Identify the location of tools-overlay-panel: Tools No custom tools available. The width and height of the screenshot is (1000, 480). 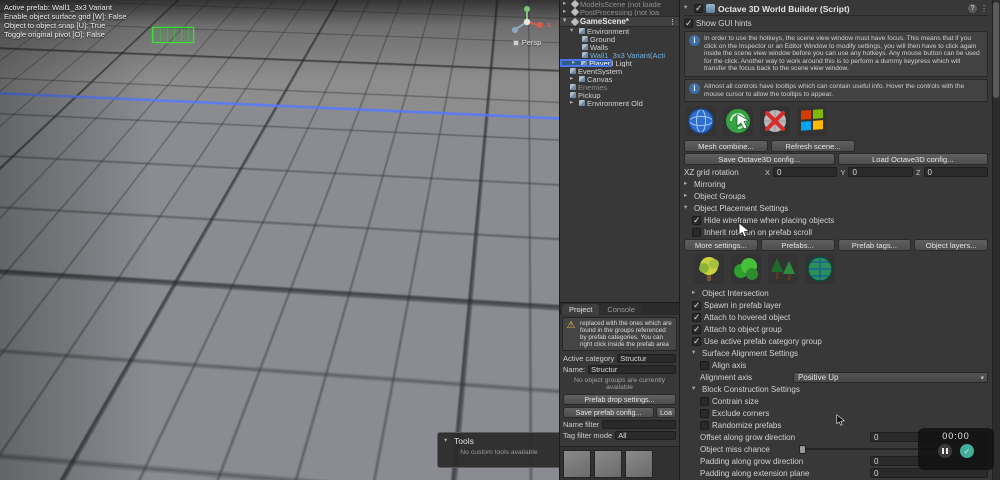
(498, 450).